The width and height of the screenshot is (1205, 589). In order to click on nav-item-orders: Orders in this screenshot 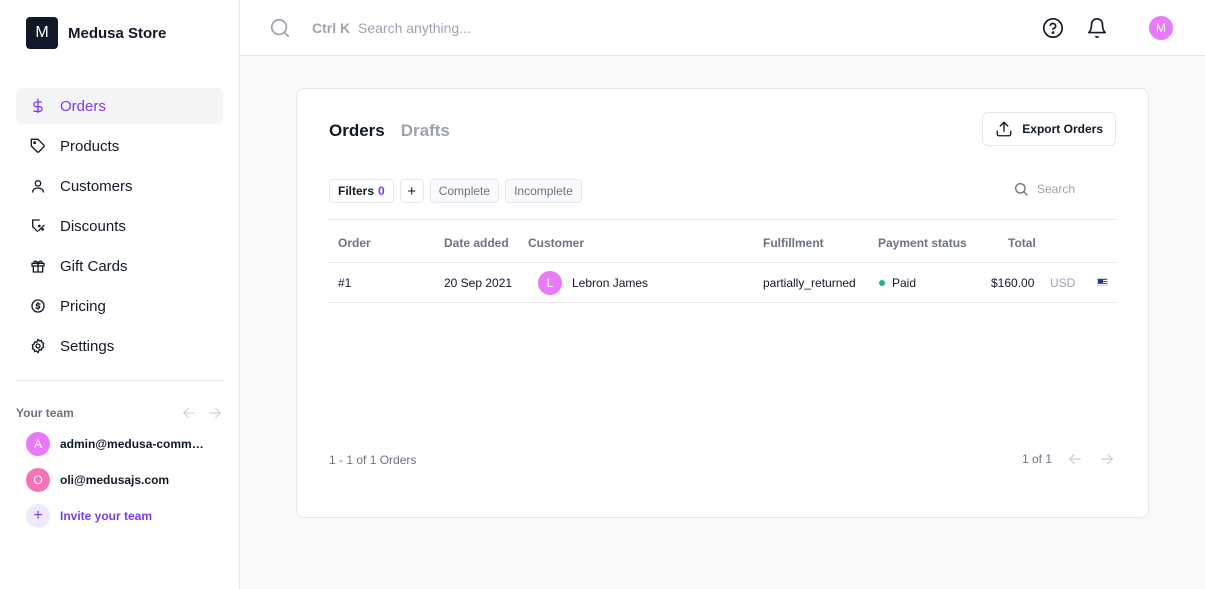, I will do `click(119, 106)`.